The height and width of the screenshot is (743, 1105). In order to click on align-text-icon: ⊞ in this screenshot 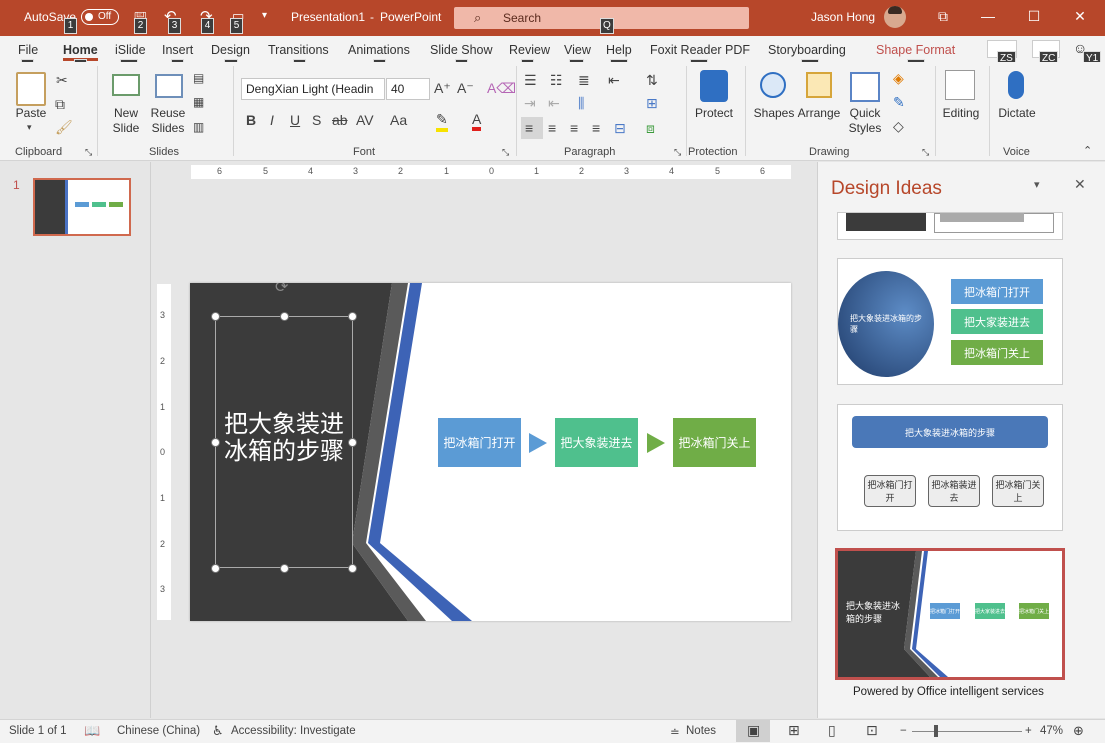, I will do `click(652, 103)`.